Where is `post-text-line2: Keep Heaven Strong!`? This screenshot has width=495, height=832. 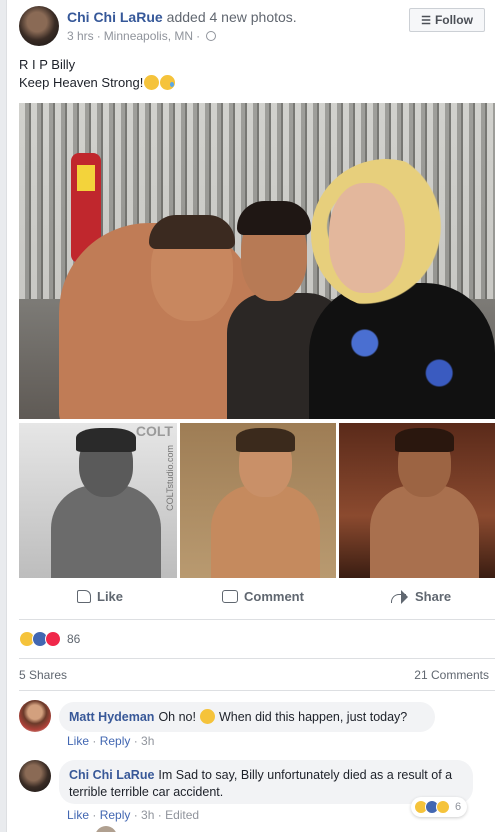
post-text-line2: Keep Heaven Strong! is located at coordinates (81, 82).